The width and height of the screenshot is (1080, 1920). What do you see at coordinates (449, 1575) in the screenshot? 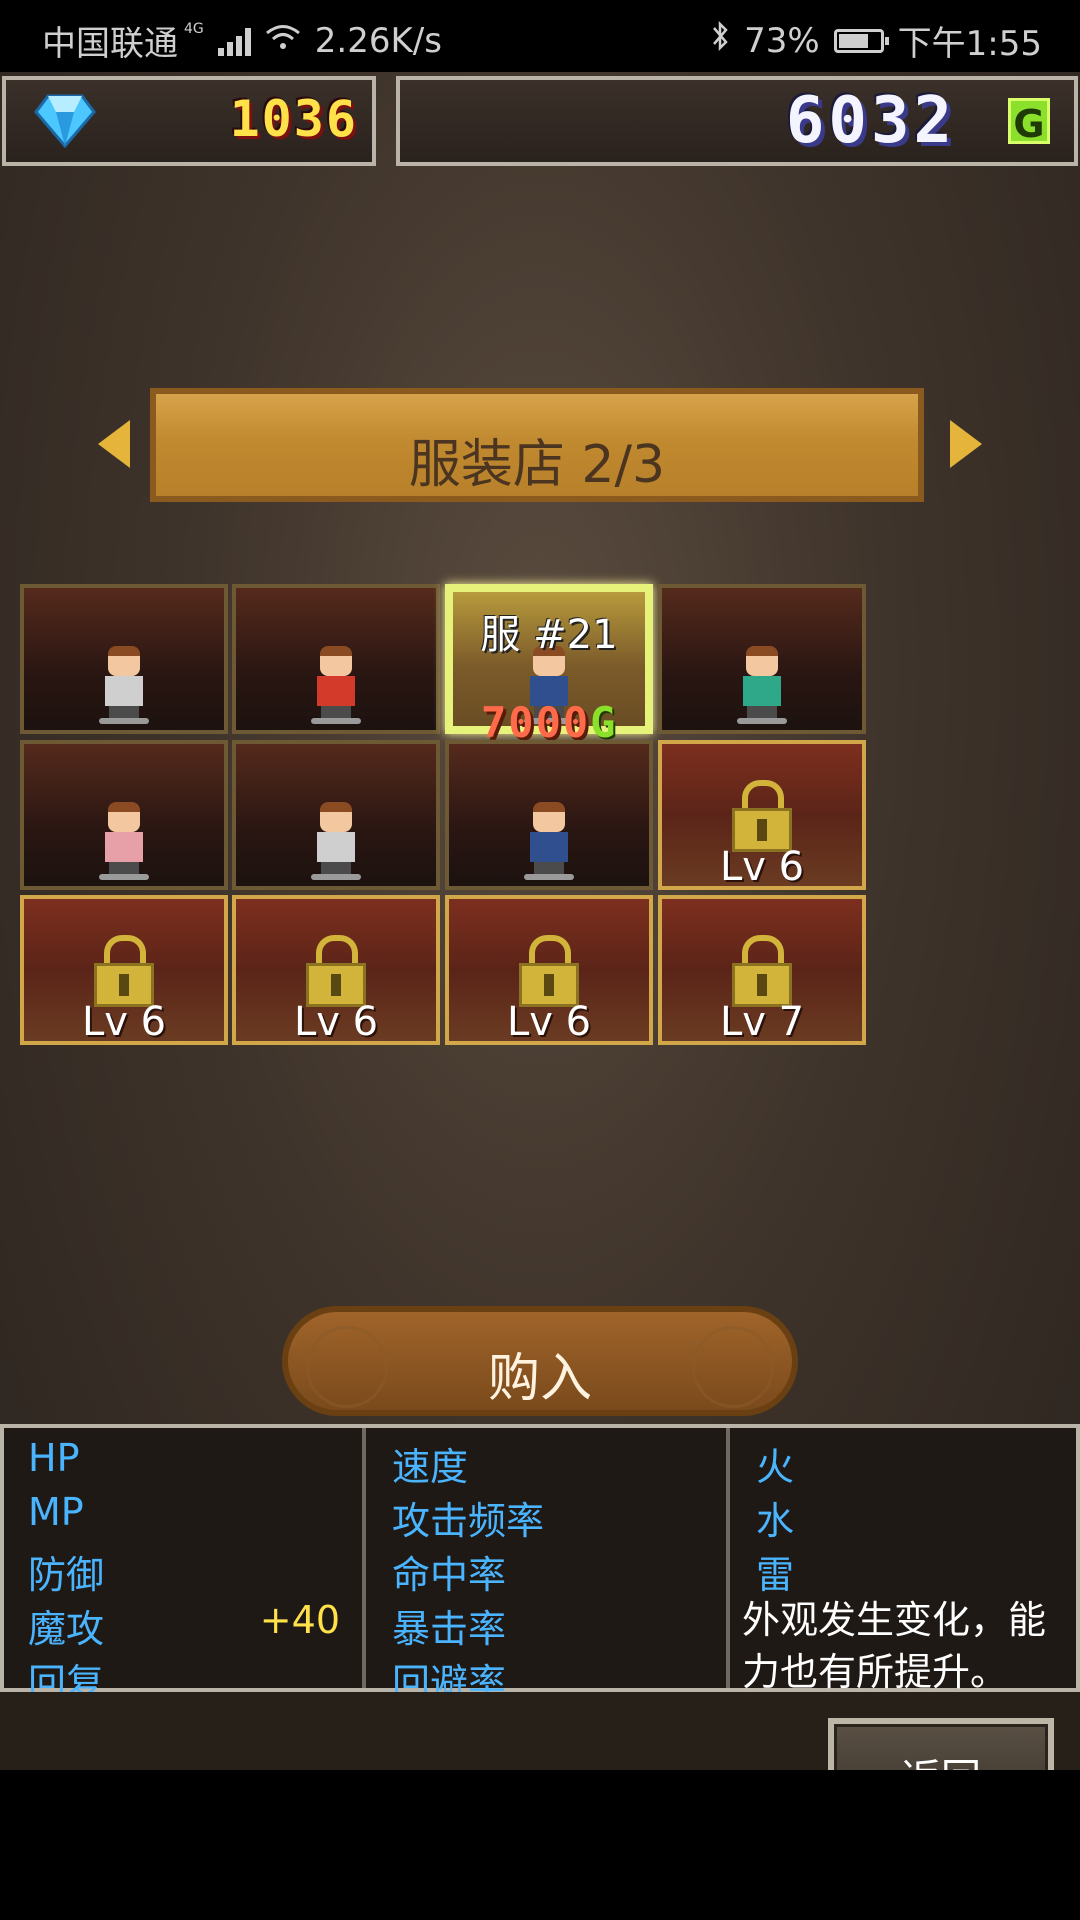
I see `stat-label: 命中率` at bounding box center [449, 1575].